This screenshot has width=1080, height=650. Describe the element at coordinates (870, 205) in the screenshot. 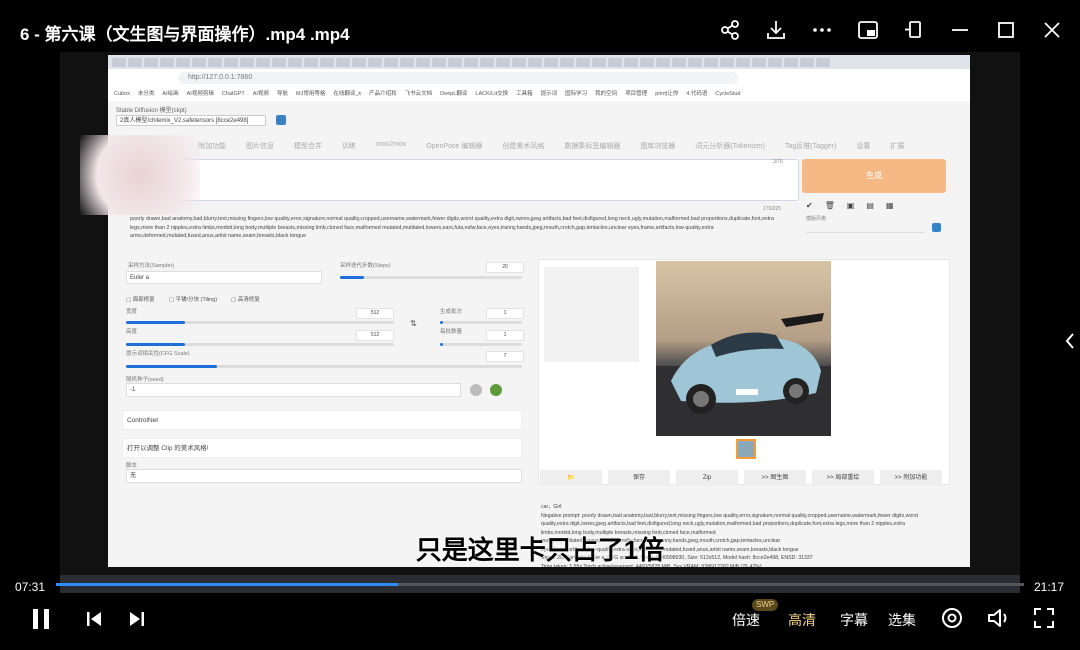

I see `clipboard-icon: ▤` at that location.